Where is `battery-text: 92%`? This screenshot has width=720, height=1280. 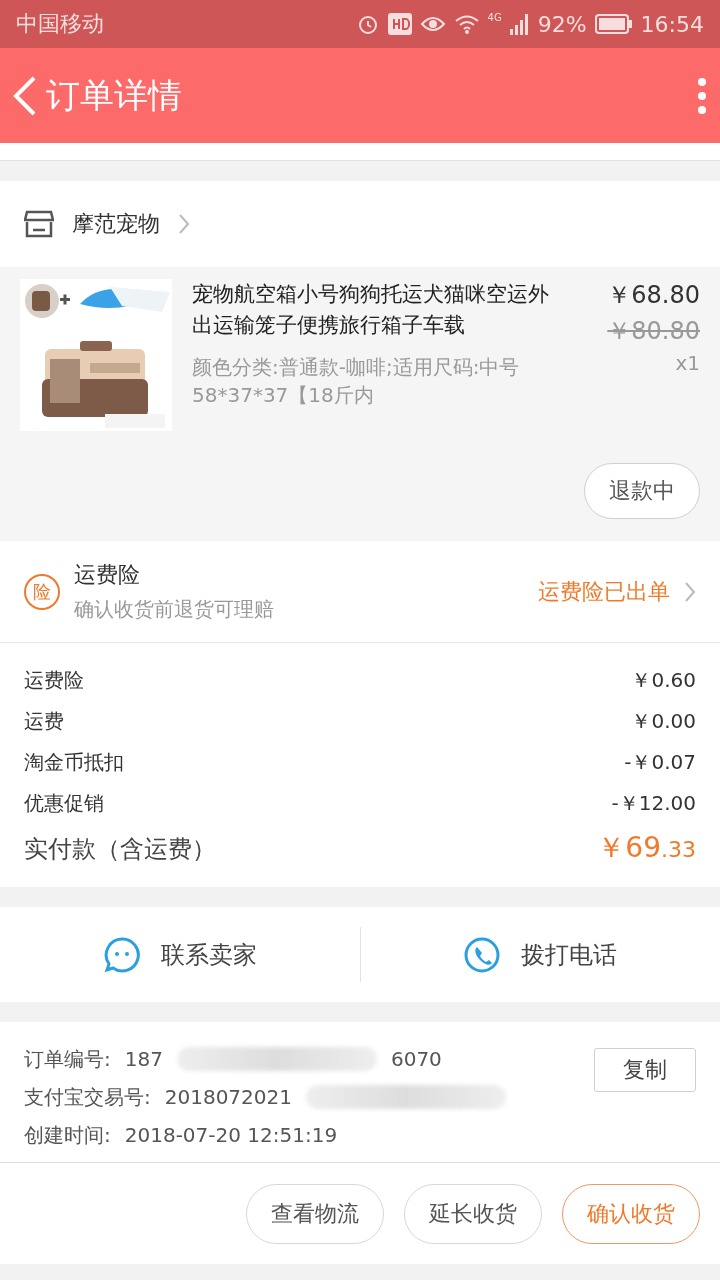
battery-text: 92% is located at coordinates (562, 24).